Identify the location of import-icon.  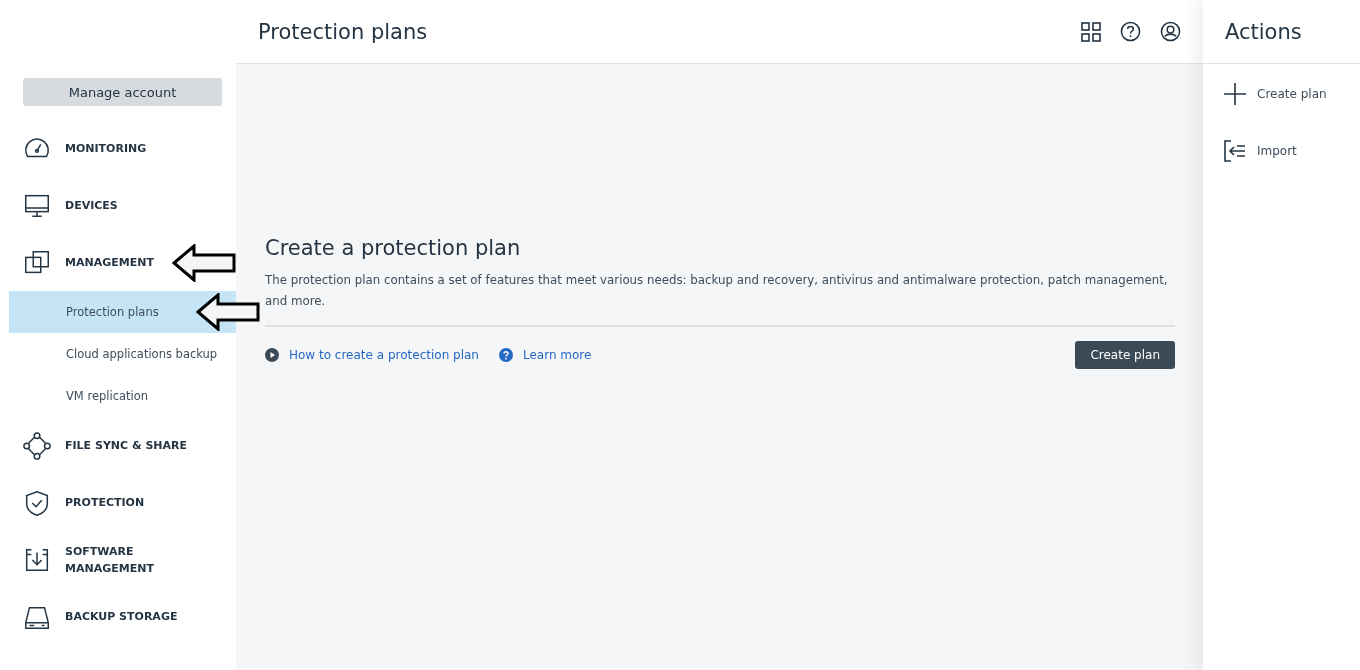
(1235, 150).